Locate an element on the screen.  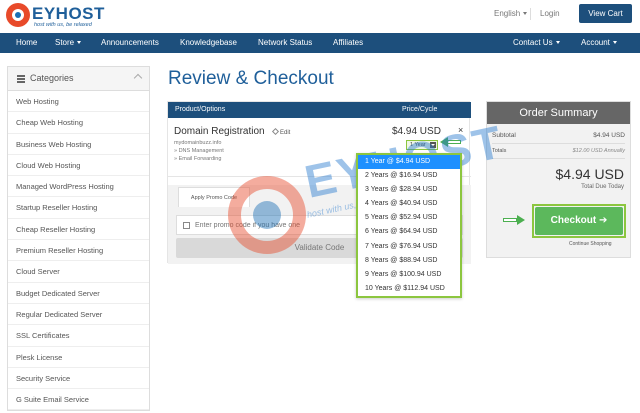
col-price-header: Price/Cycle is located at coordinates (420, 109).